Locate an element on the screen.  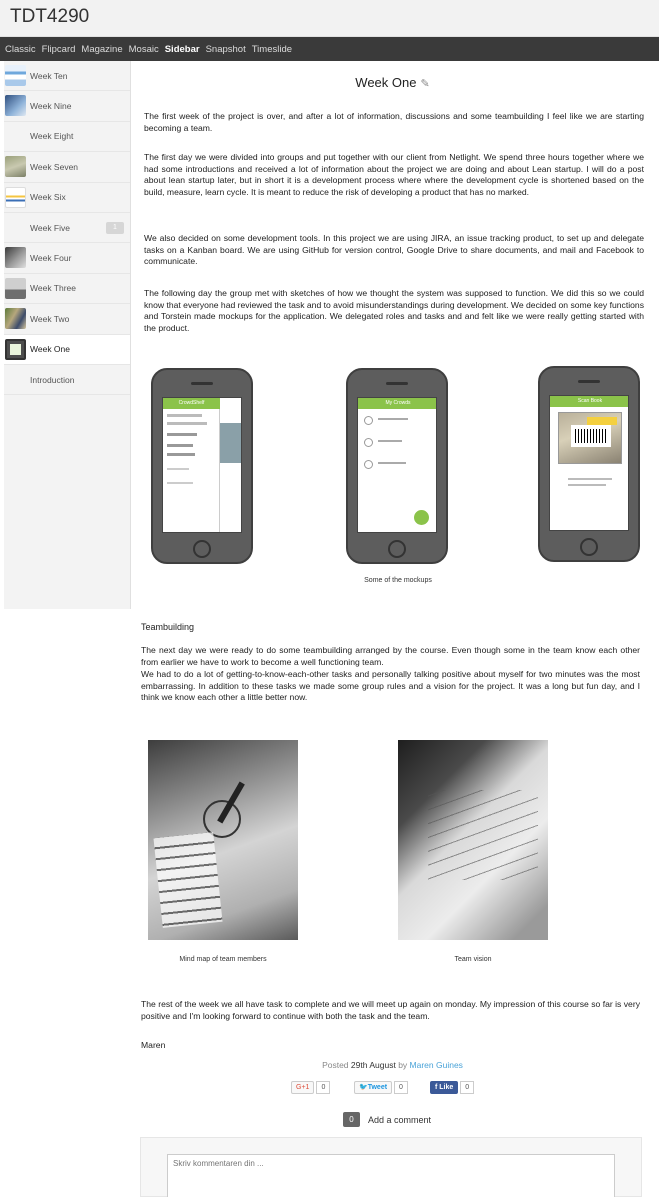
price-sticker is located at coordinates (602, 421).